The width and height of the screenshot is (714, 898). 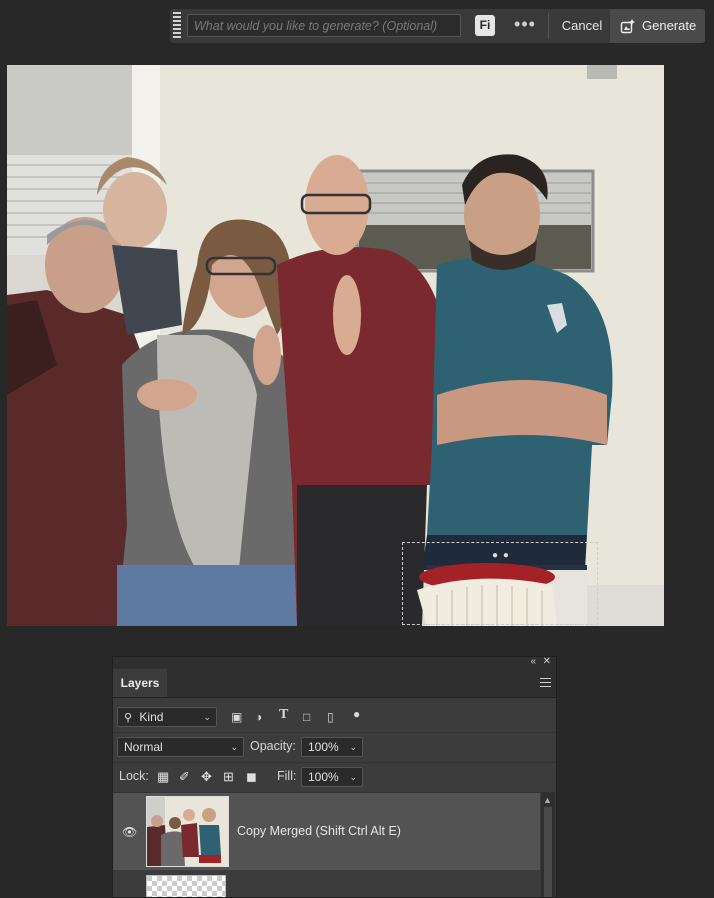 I want to click on cancel-button: Cancel, so click(x=582, y=25).